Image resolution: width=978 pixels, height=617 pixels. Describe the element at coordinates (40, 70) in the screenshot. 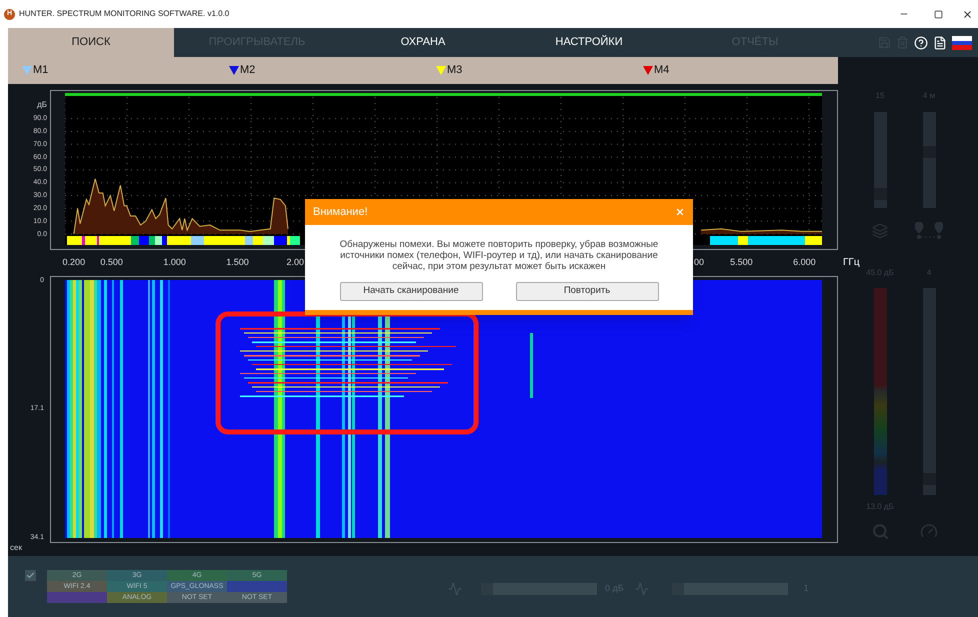

I see `marker-label: M1` at that location.